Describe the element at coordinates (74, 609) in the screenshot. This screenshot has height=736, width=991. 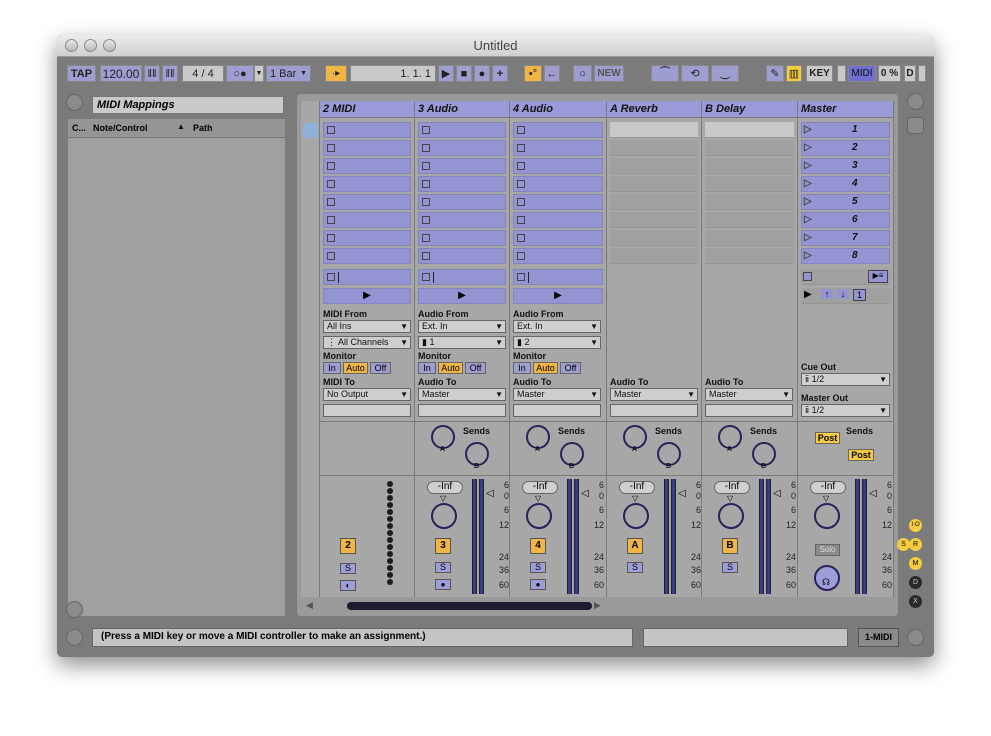
I see `overview-icon` at that location.